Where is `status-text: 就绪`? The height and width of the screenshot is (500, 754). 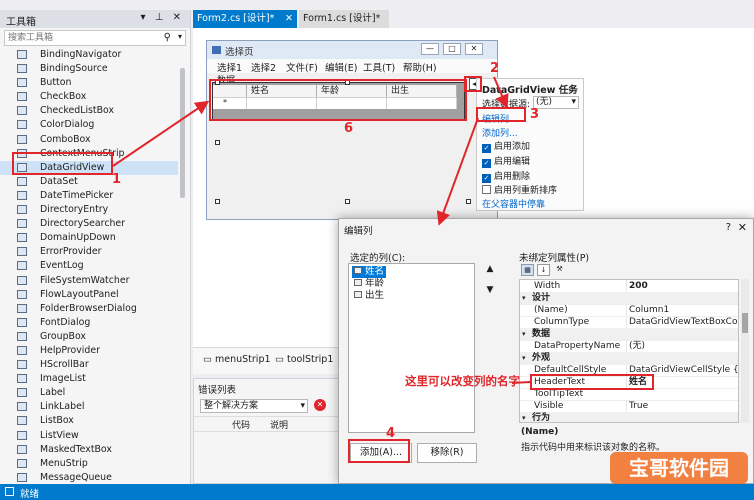
status-text: 就绪 is located at coordinates (30, 494).